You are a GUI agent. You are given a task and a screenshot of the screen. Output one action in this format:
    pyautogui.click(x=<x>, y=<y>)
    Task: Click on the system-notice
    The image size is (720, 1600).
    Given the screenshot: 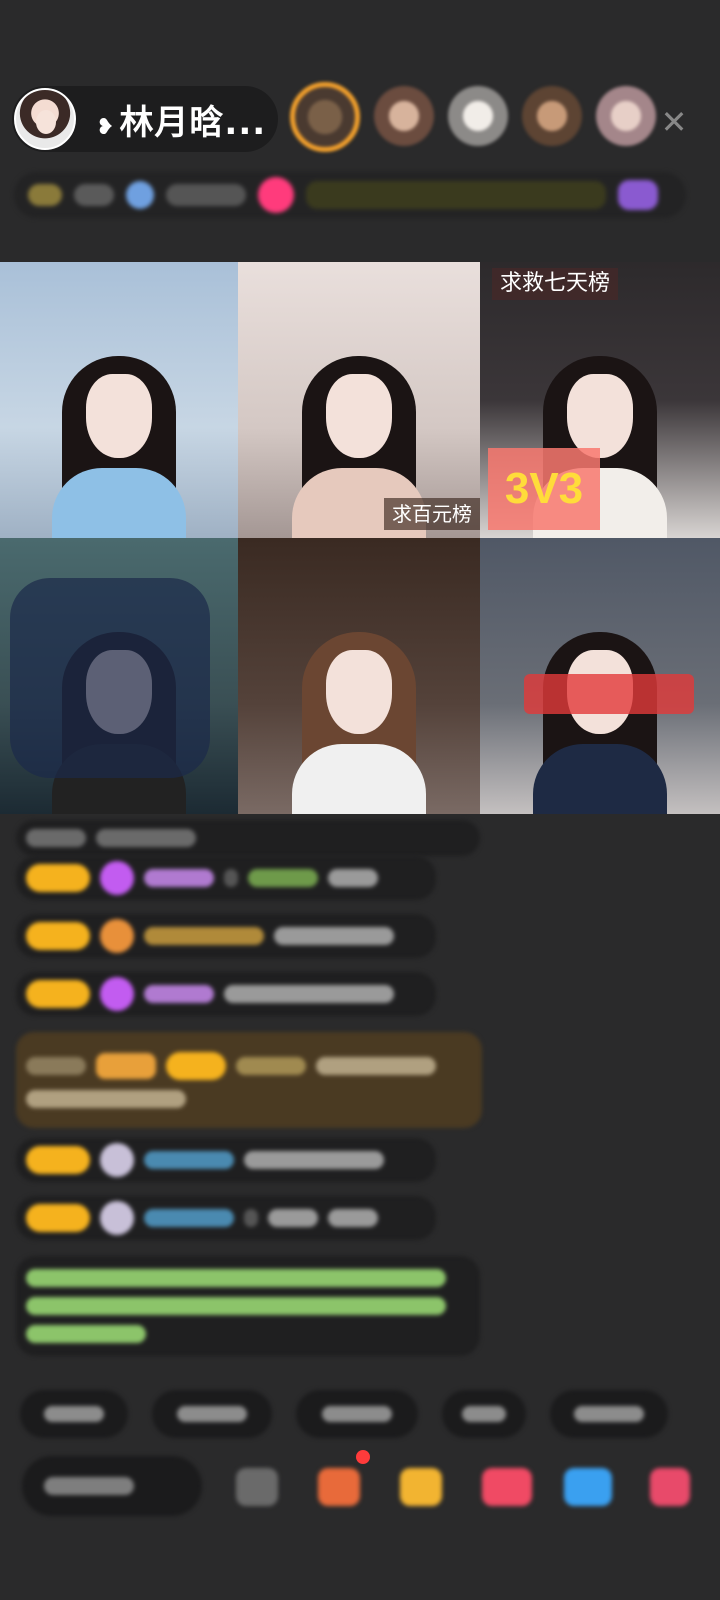 What is the action you would take?
    pyautogui.click(x=248, y=1306)
    